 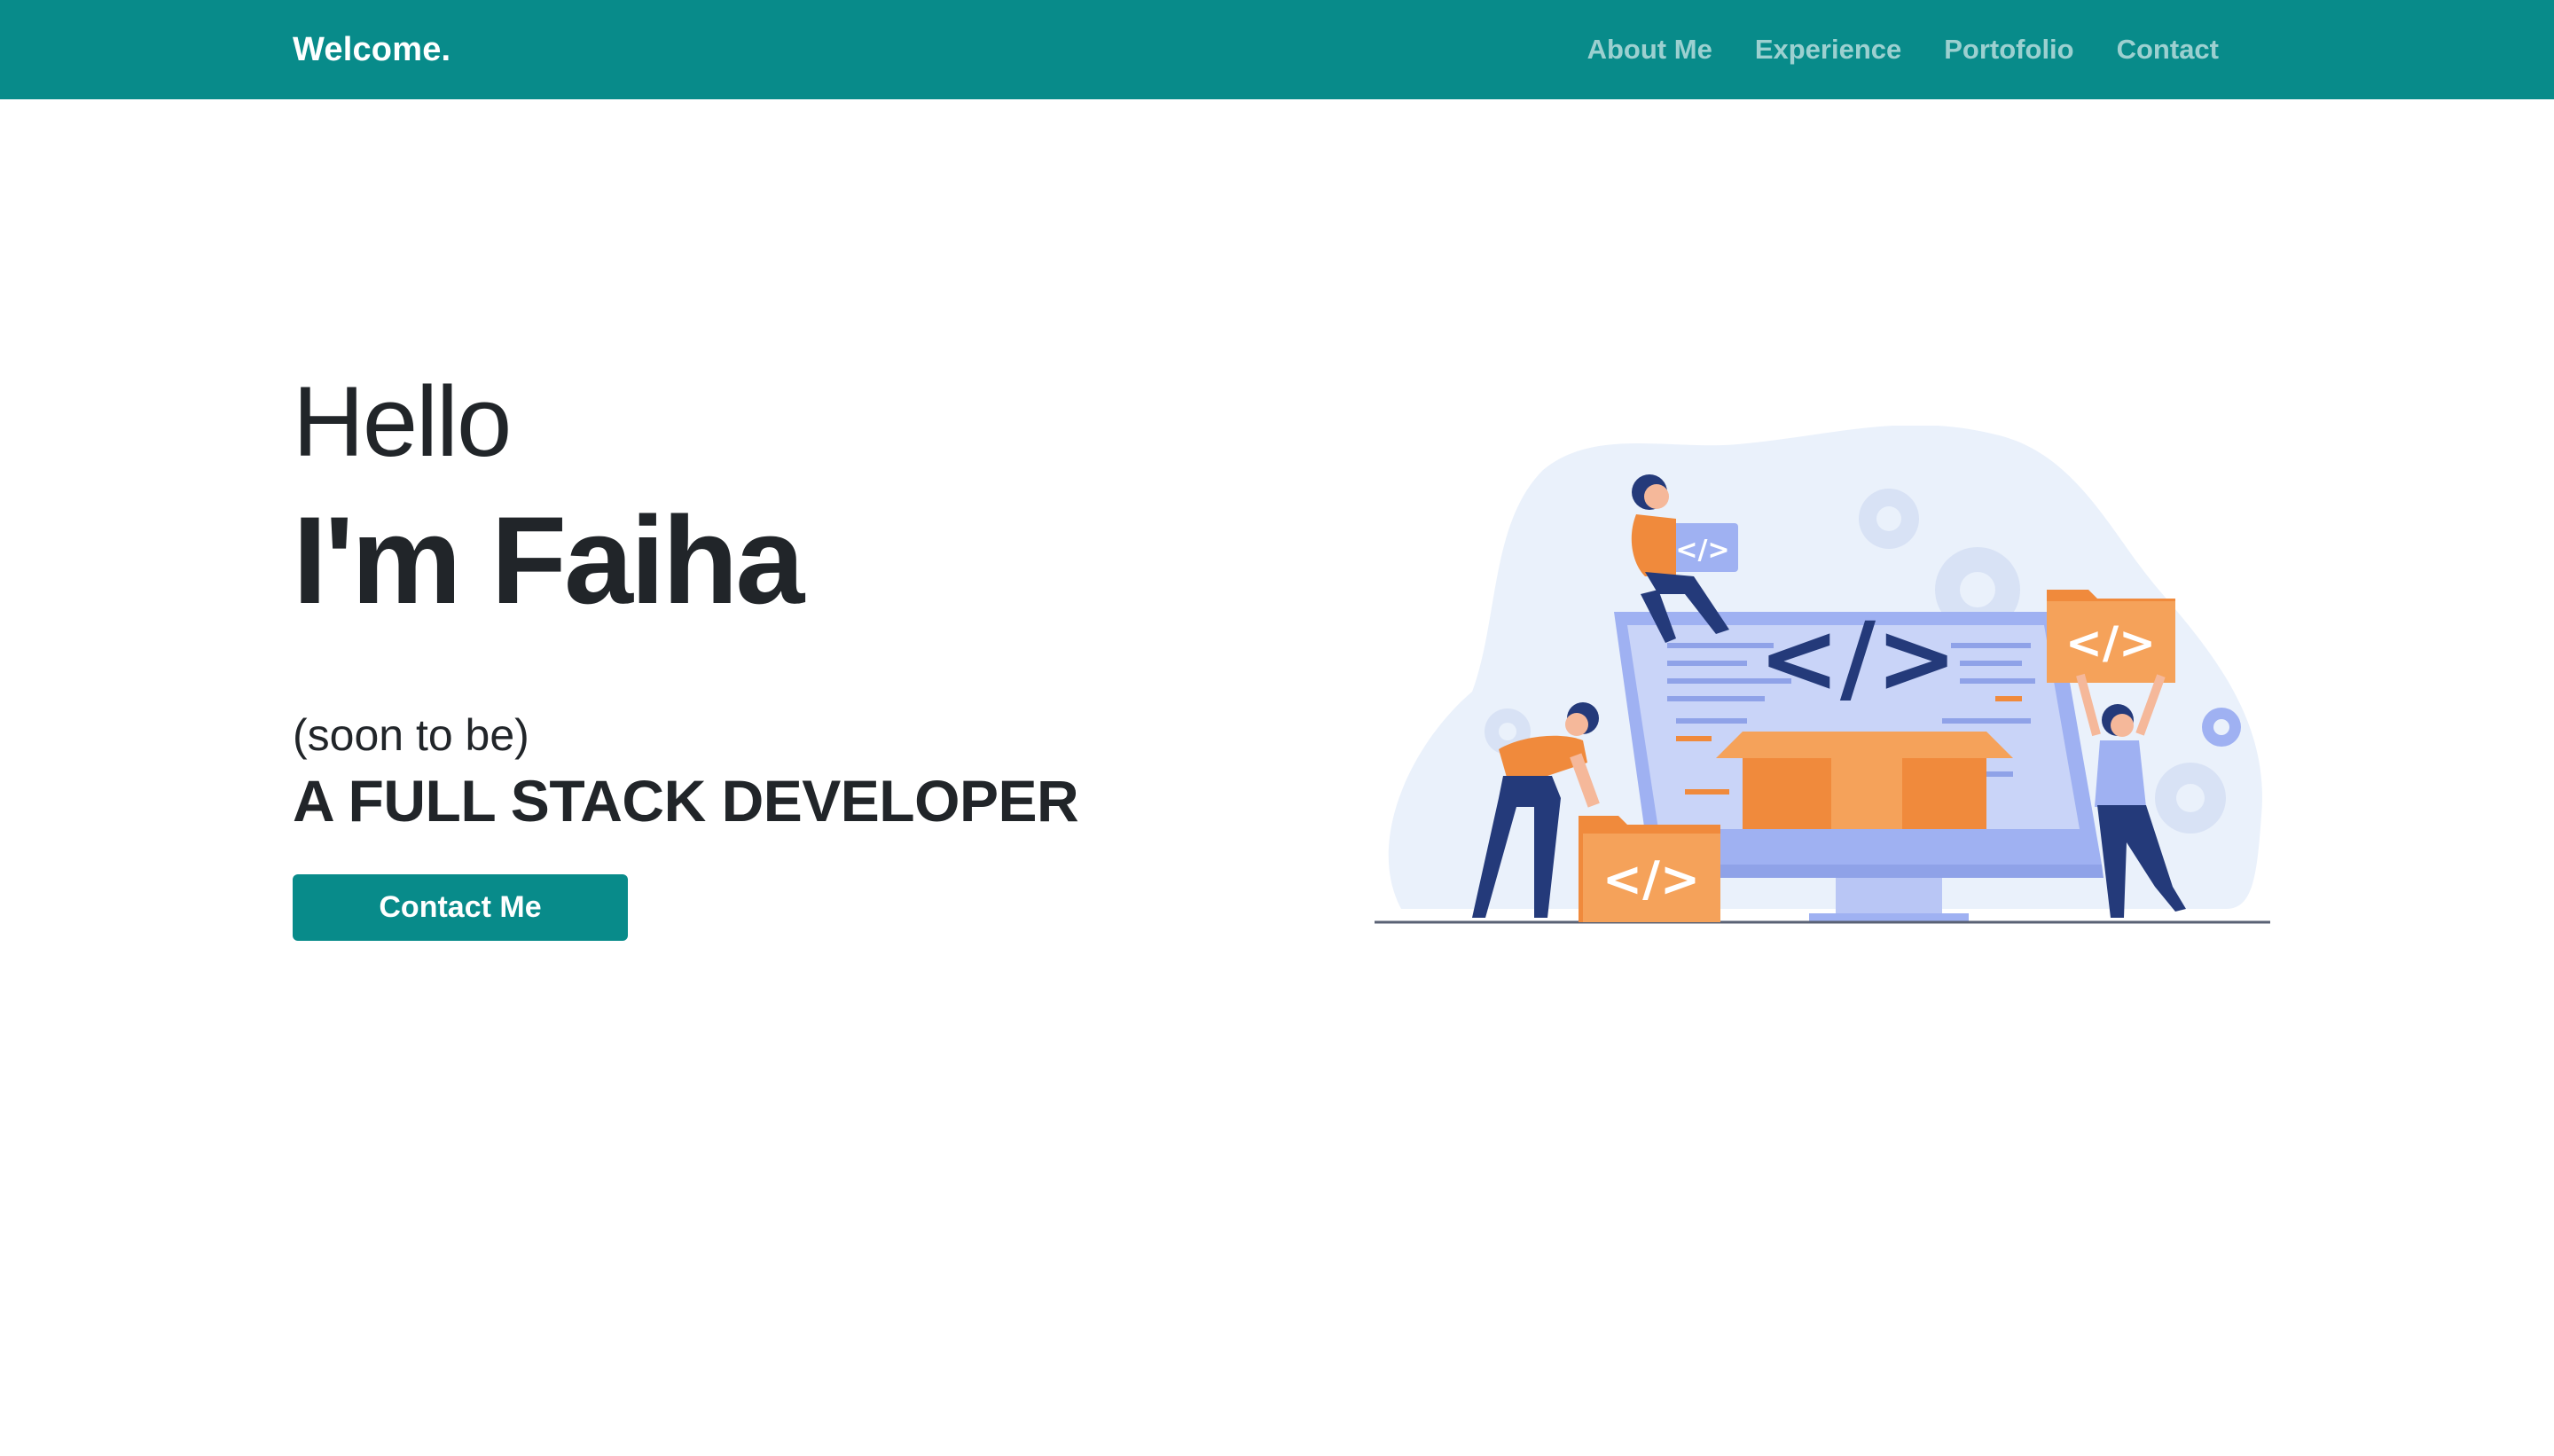 What do you see at coordinates (548, 560) in the screenshot?
I see `hero-name: I'm Faiha` at bounding box center [548, 560].